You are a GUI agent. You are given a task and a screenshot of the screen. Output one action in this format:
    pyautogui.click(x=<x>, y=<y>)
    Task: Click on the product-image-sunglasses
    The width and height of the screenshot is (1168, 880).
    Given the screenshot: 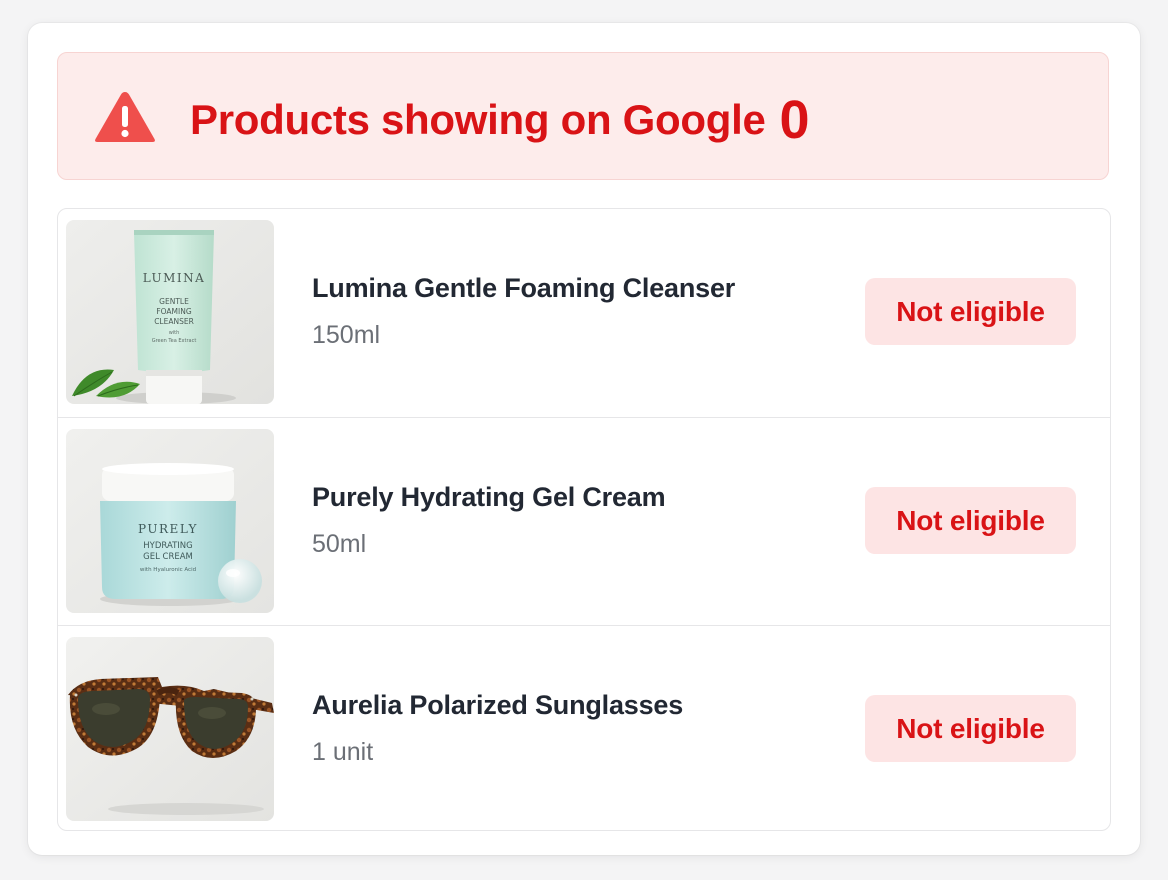 What is the action you would take?
    pyautogui.click(x=170, y=729)
    